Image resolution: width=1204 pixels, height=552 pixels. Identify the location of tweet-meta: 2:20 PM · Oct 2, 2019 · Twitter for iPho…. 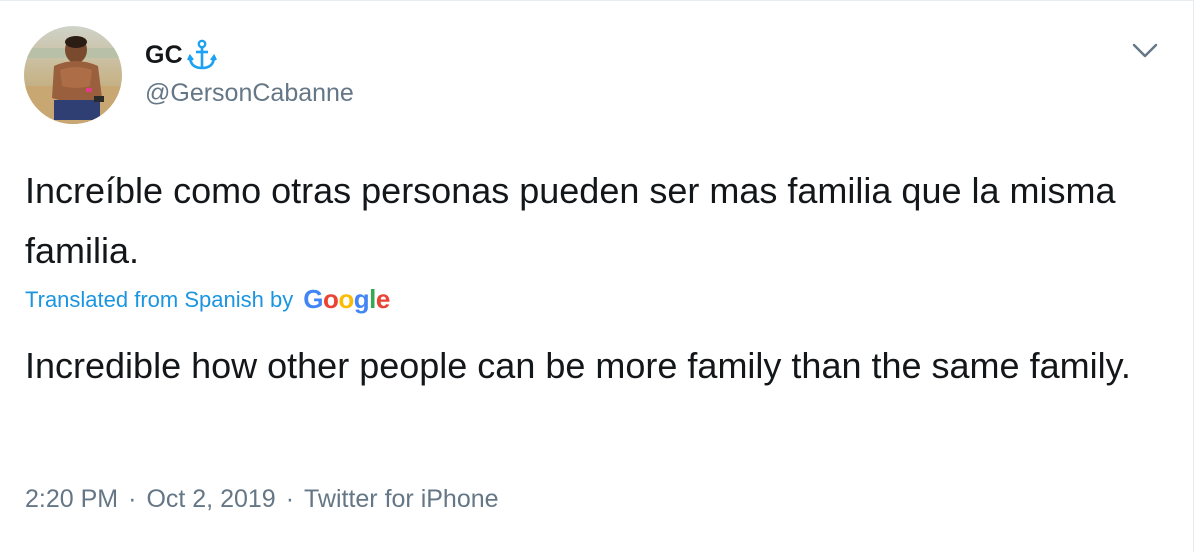
(262, 499).